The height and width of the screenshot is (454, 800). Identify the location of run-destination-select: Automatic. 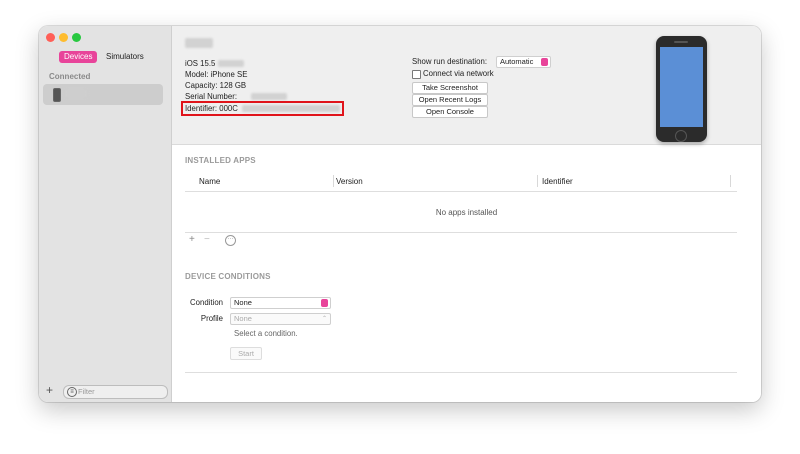
(523, 62).